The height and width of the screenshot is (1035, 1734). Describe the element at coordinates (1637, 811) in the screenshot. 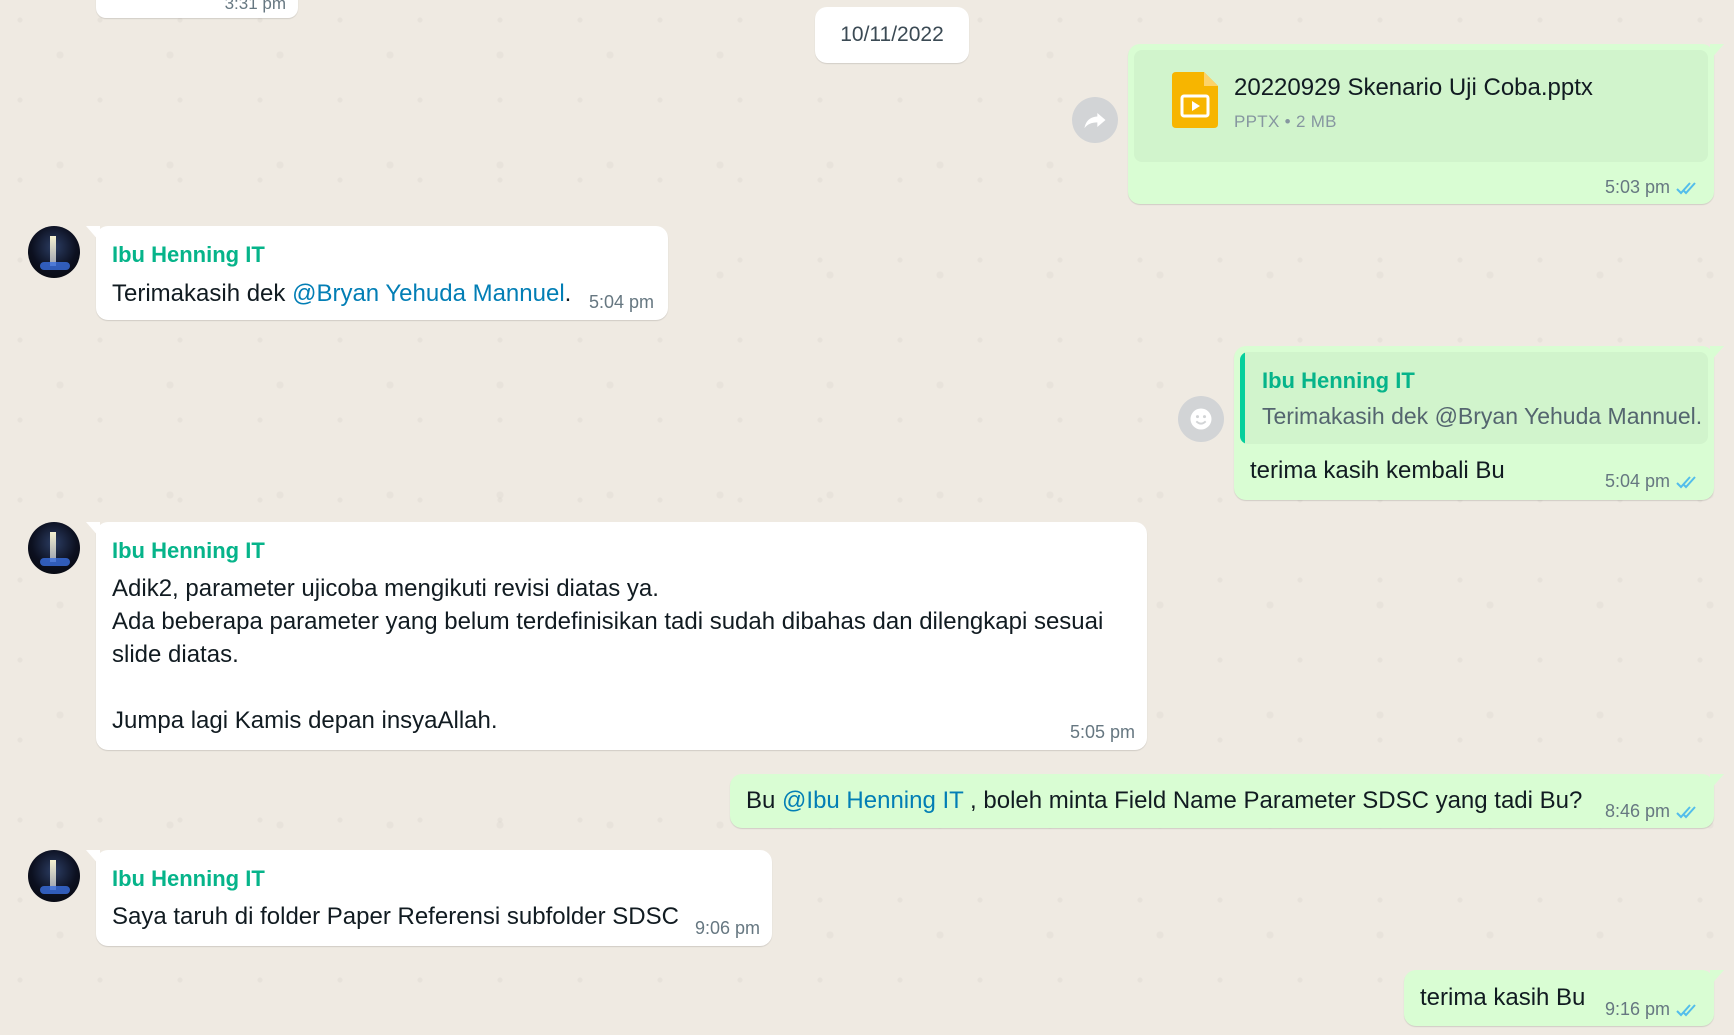

I see `message-time: 8:46 pm` at that location.